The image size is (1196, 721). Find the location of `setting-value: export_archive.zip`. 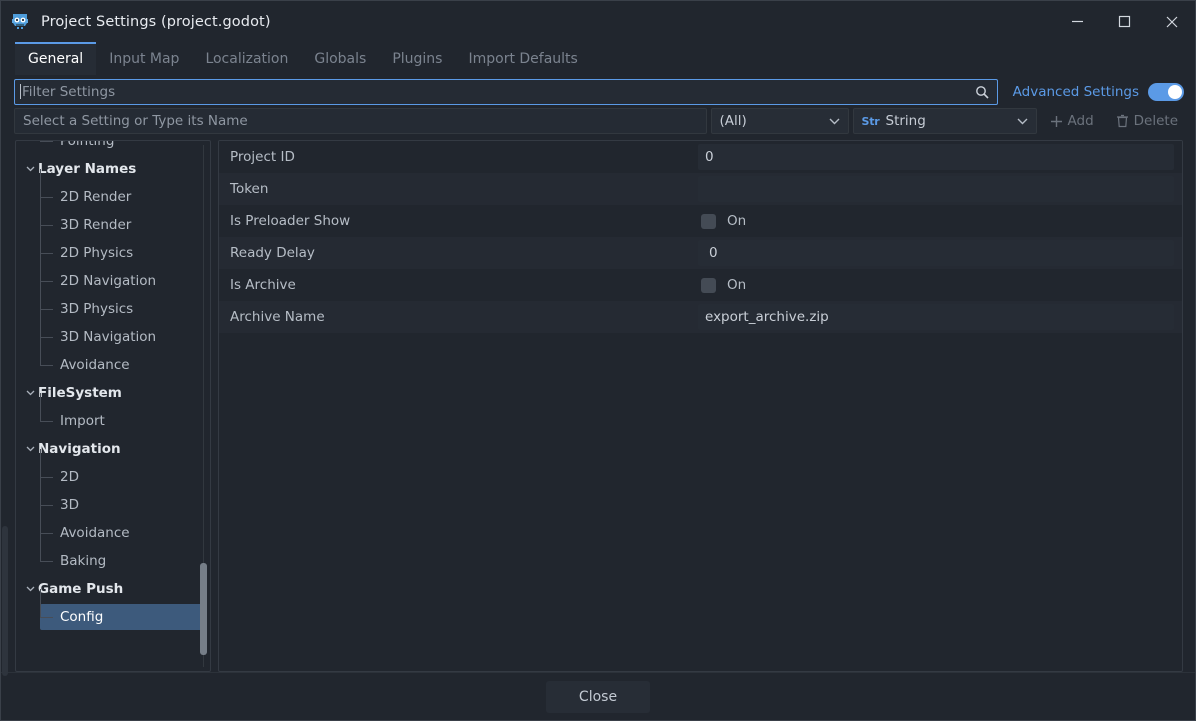

setting-value: export_archive.zip is located at coordinates (940, 317).